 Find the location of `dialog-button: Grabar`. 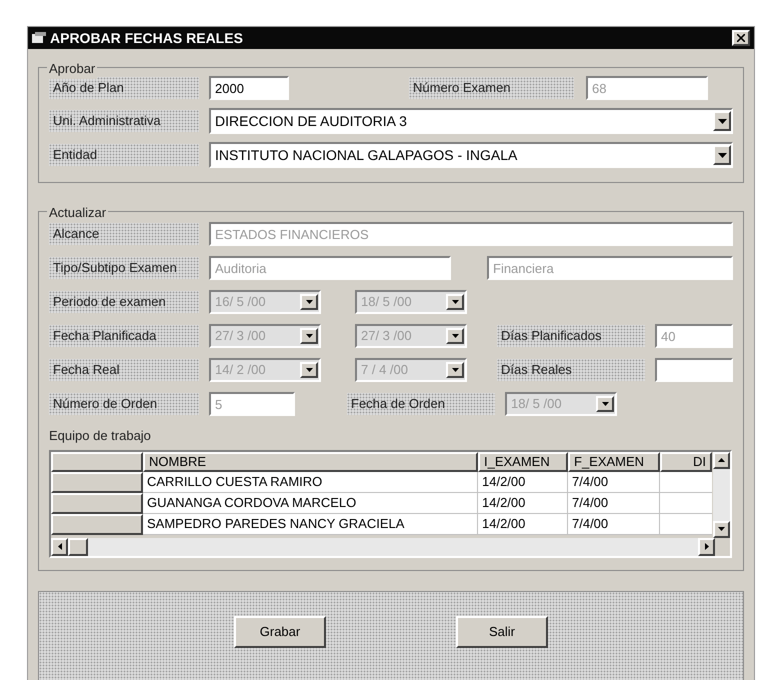

dialog-button: Grabar is located at coordinates (280, 632).